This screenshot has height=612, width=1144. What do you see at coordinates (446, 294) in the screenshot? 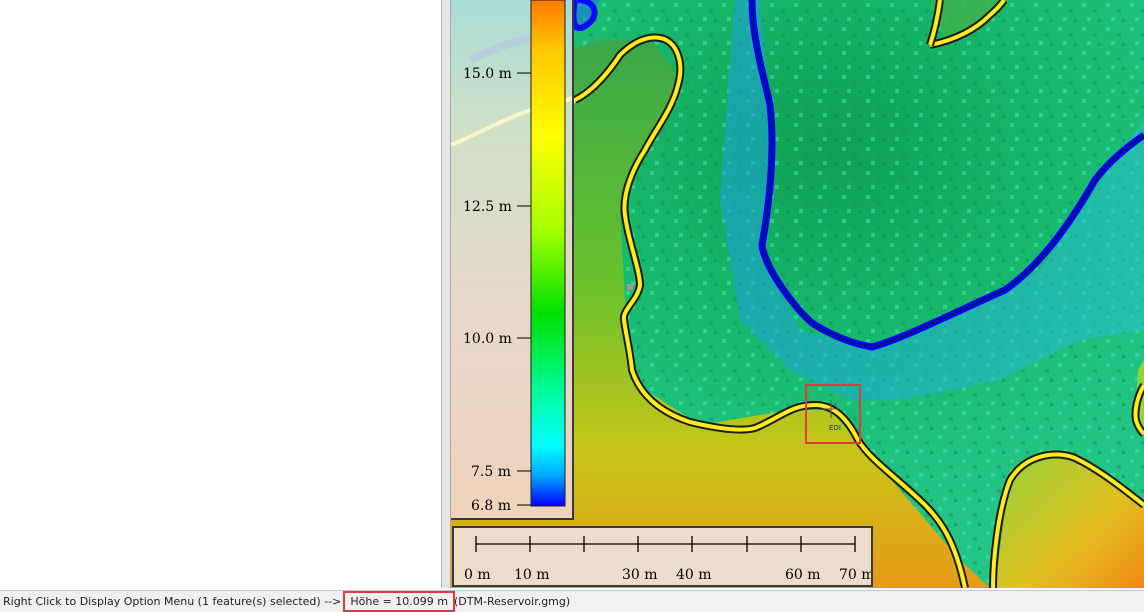
I see `panel-splitter` at bounding box center [446, 294].